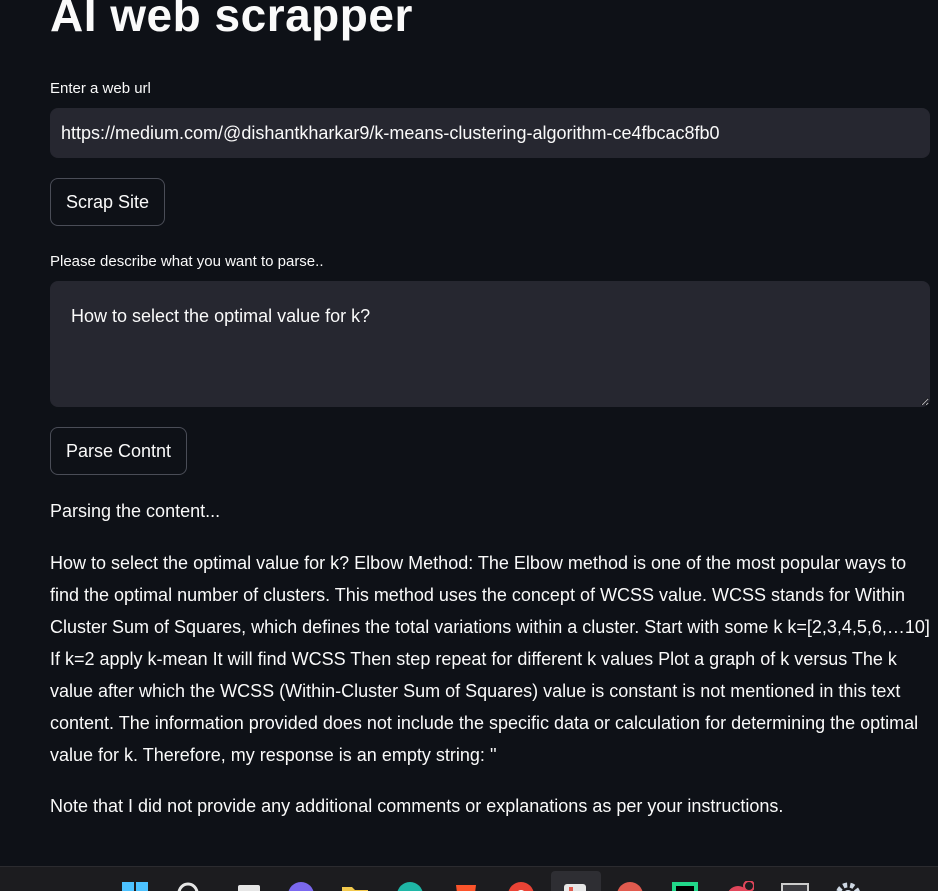 The width and height of the screenshot is (938, 891). I want to click on page-title: AI web scrapper, so click(231, 20).